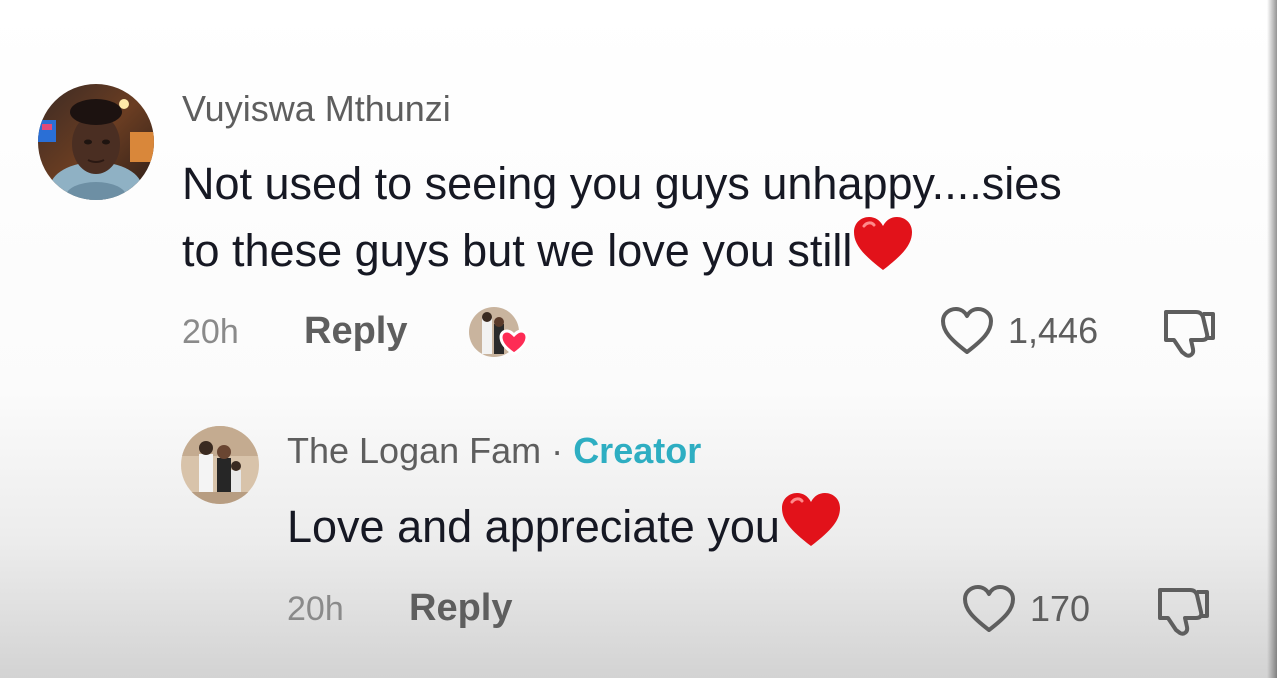 Image resolution: width=1277 pixels, height=678 pixels. I want to click on like-count: 170, so click(1060, 608).